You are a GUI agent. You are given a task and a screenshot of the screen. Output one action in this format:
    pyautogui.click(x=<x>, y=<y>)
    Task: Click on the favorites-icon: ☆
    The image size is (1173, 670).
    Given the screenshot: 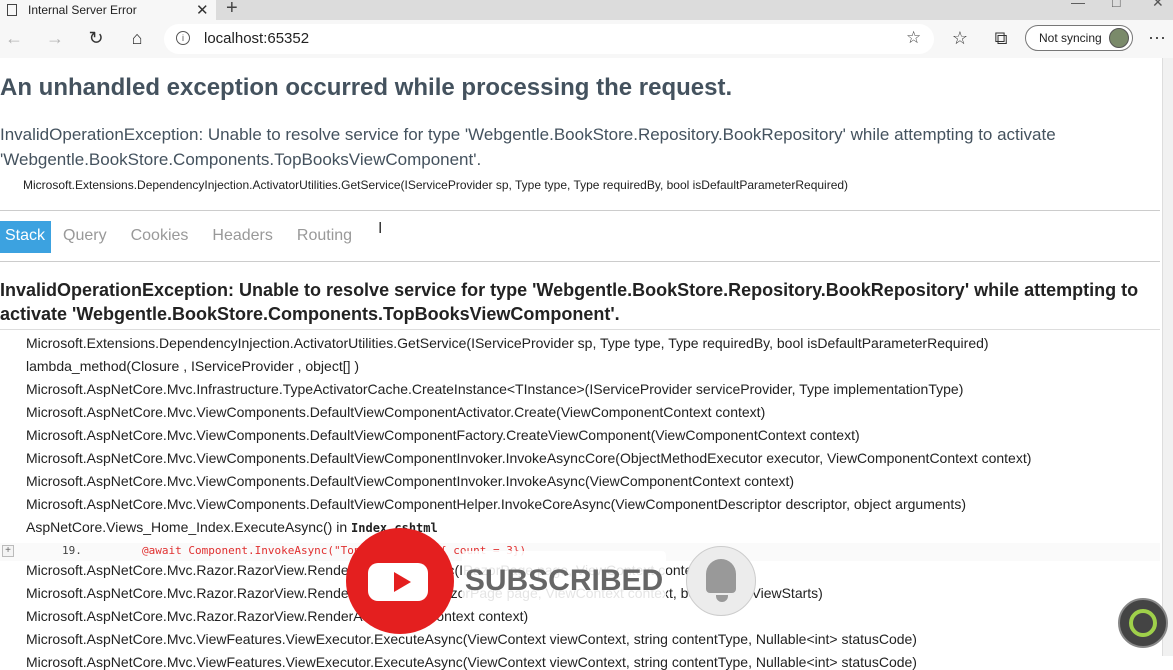 What is the action you would take?
    pyautogui.click(x=960, y=38)
    